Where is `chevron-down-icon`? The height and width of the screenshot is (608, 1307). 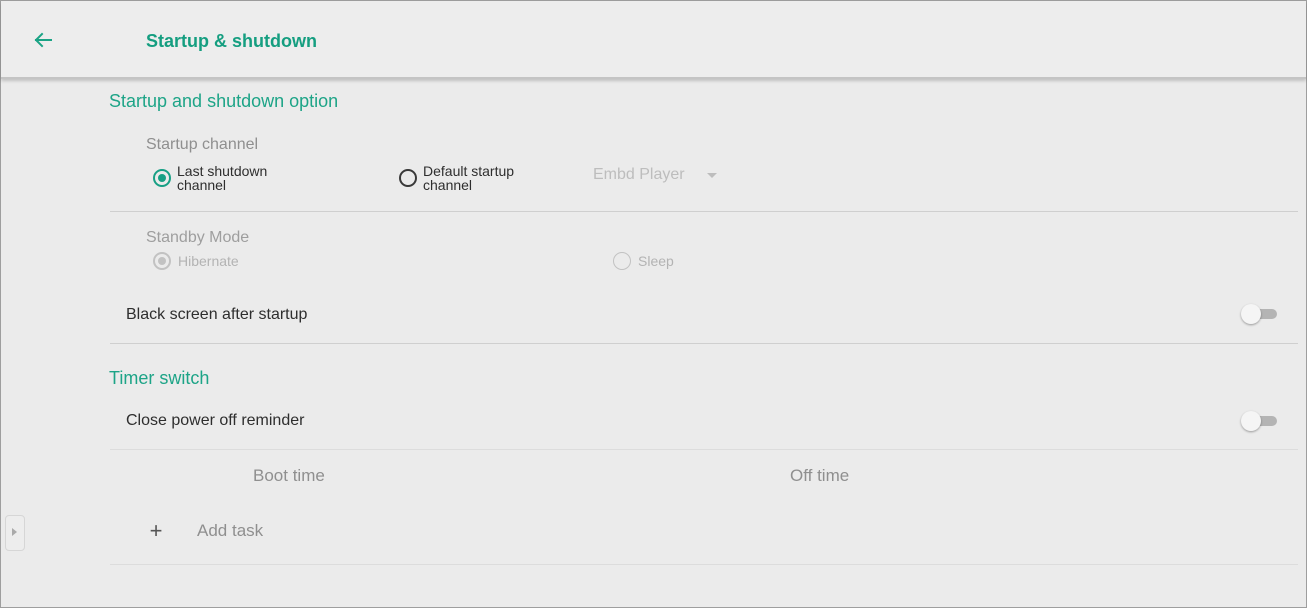
chevron-down-icon is located at coordinates (711, 175).